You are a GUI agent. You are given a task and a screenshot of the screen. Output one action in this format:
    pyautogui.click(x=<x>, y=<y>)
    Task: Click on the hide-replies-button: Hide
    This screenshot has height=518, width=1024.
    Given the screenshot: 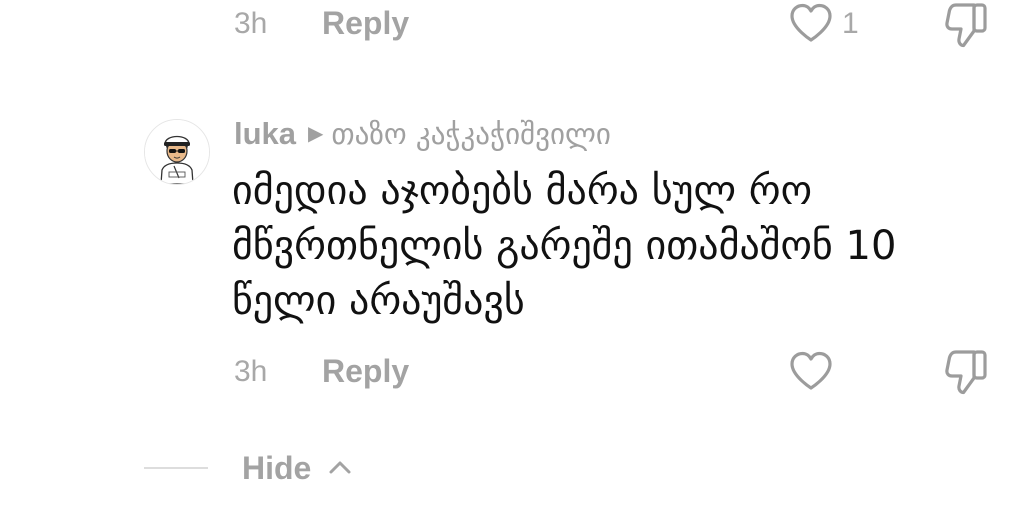 What is the action you would take?
    pyautogui.click(x=297, y=468)
    